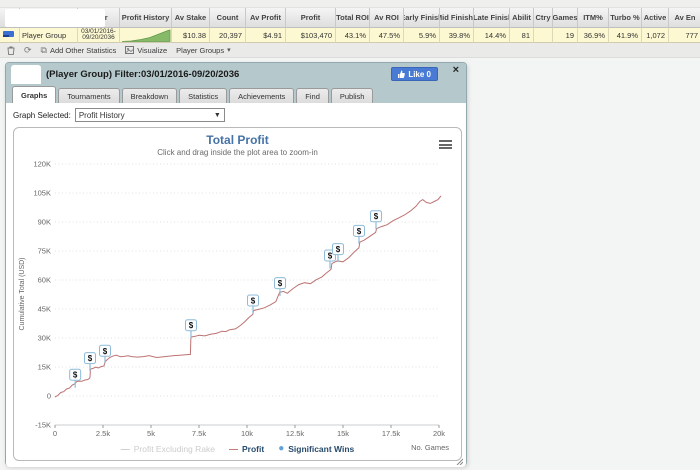 The image size is (700, 470). What do you see at coordinates (353, 18) in the screenshot?
I see `header-total-roi: Total ROI` at bounding box center [353, 18].